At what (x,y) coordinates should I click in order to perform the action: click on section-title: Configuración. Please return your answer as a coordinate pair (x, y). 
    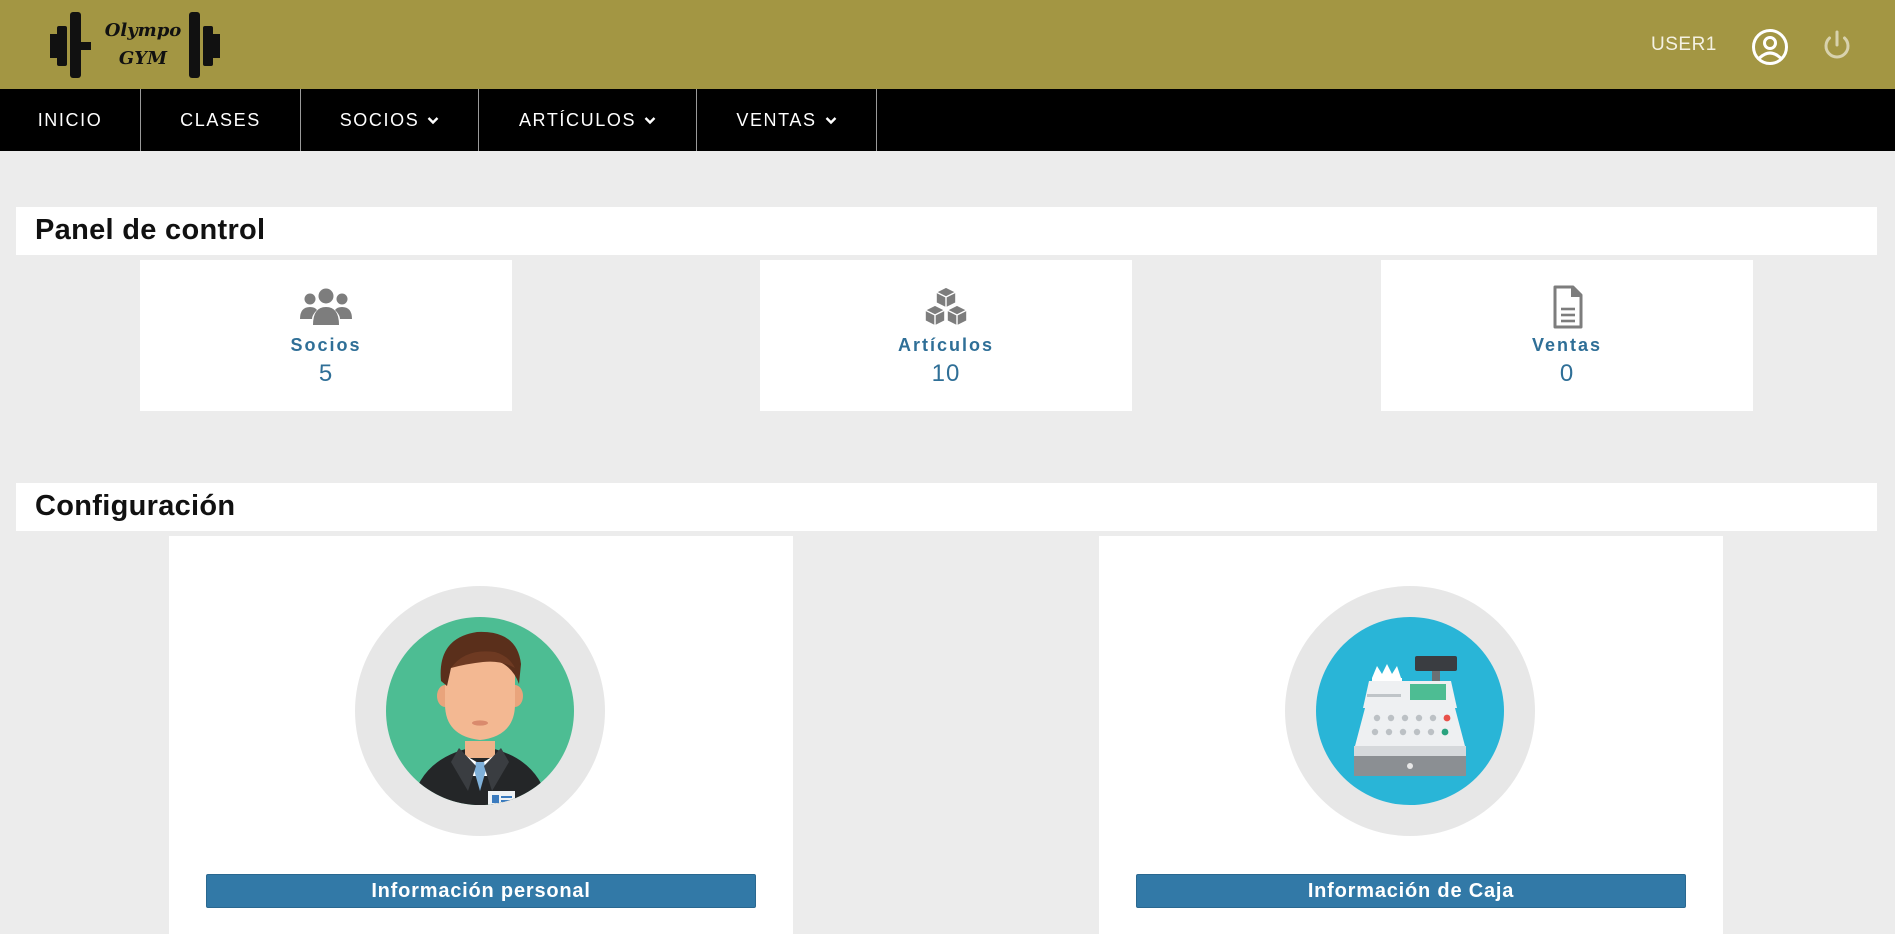
    Looking at the image, I should click on (135, 506).